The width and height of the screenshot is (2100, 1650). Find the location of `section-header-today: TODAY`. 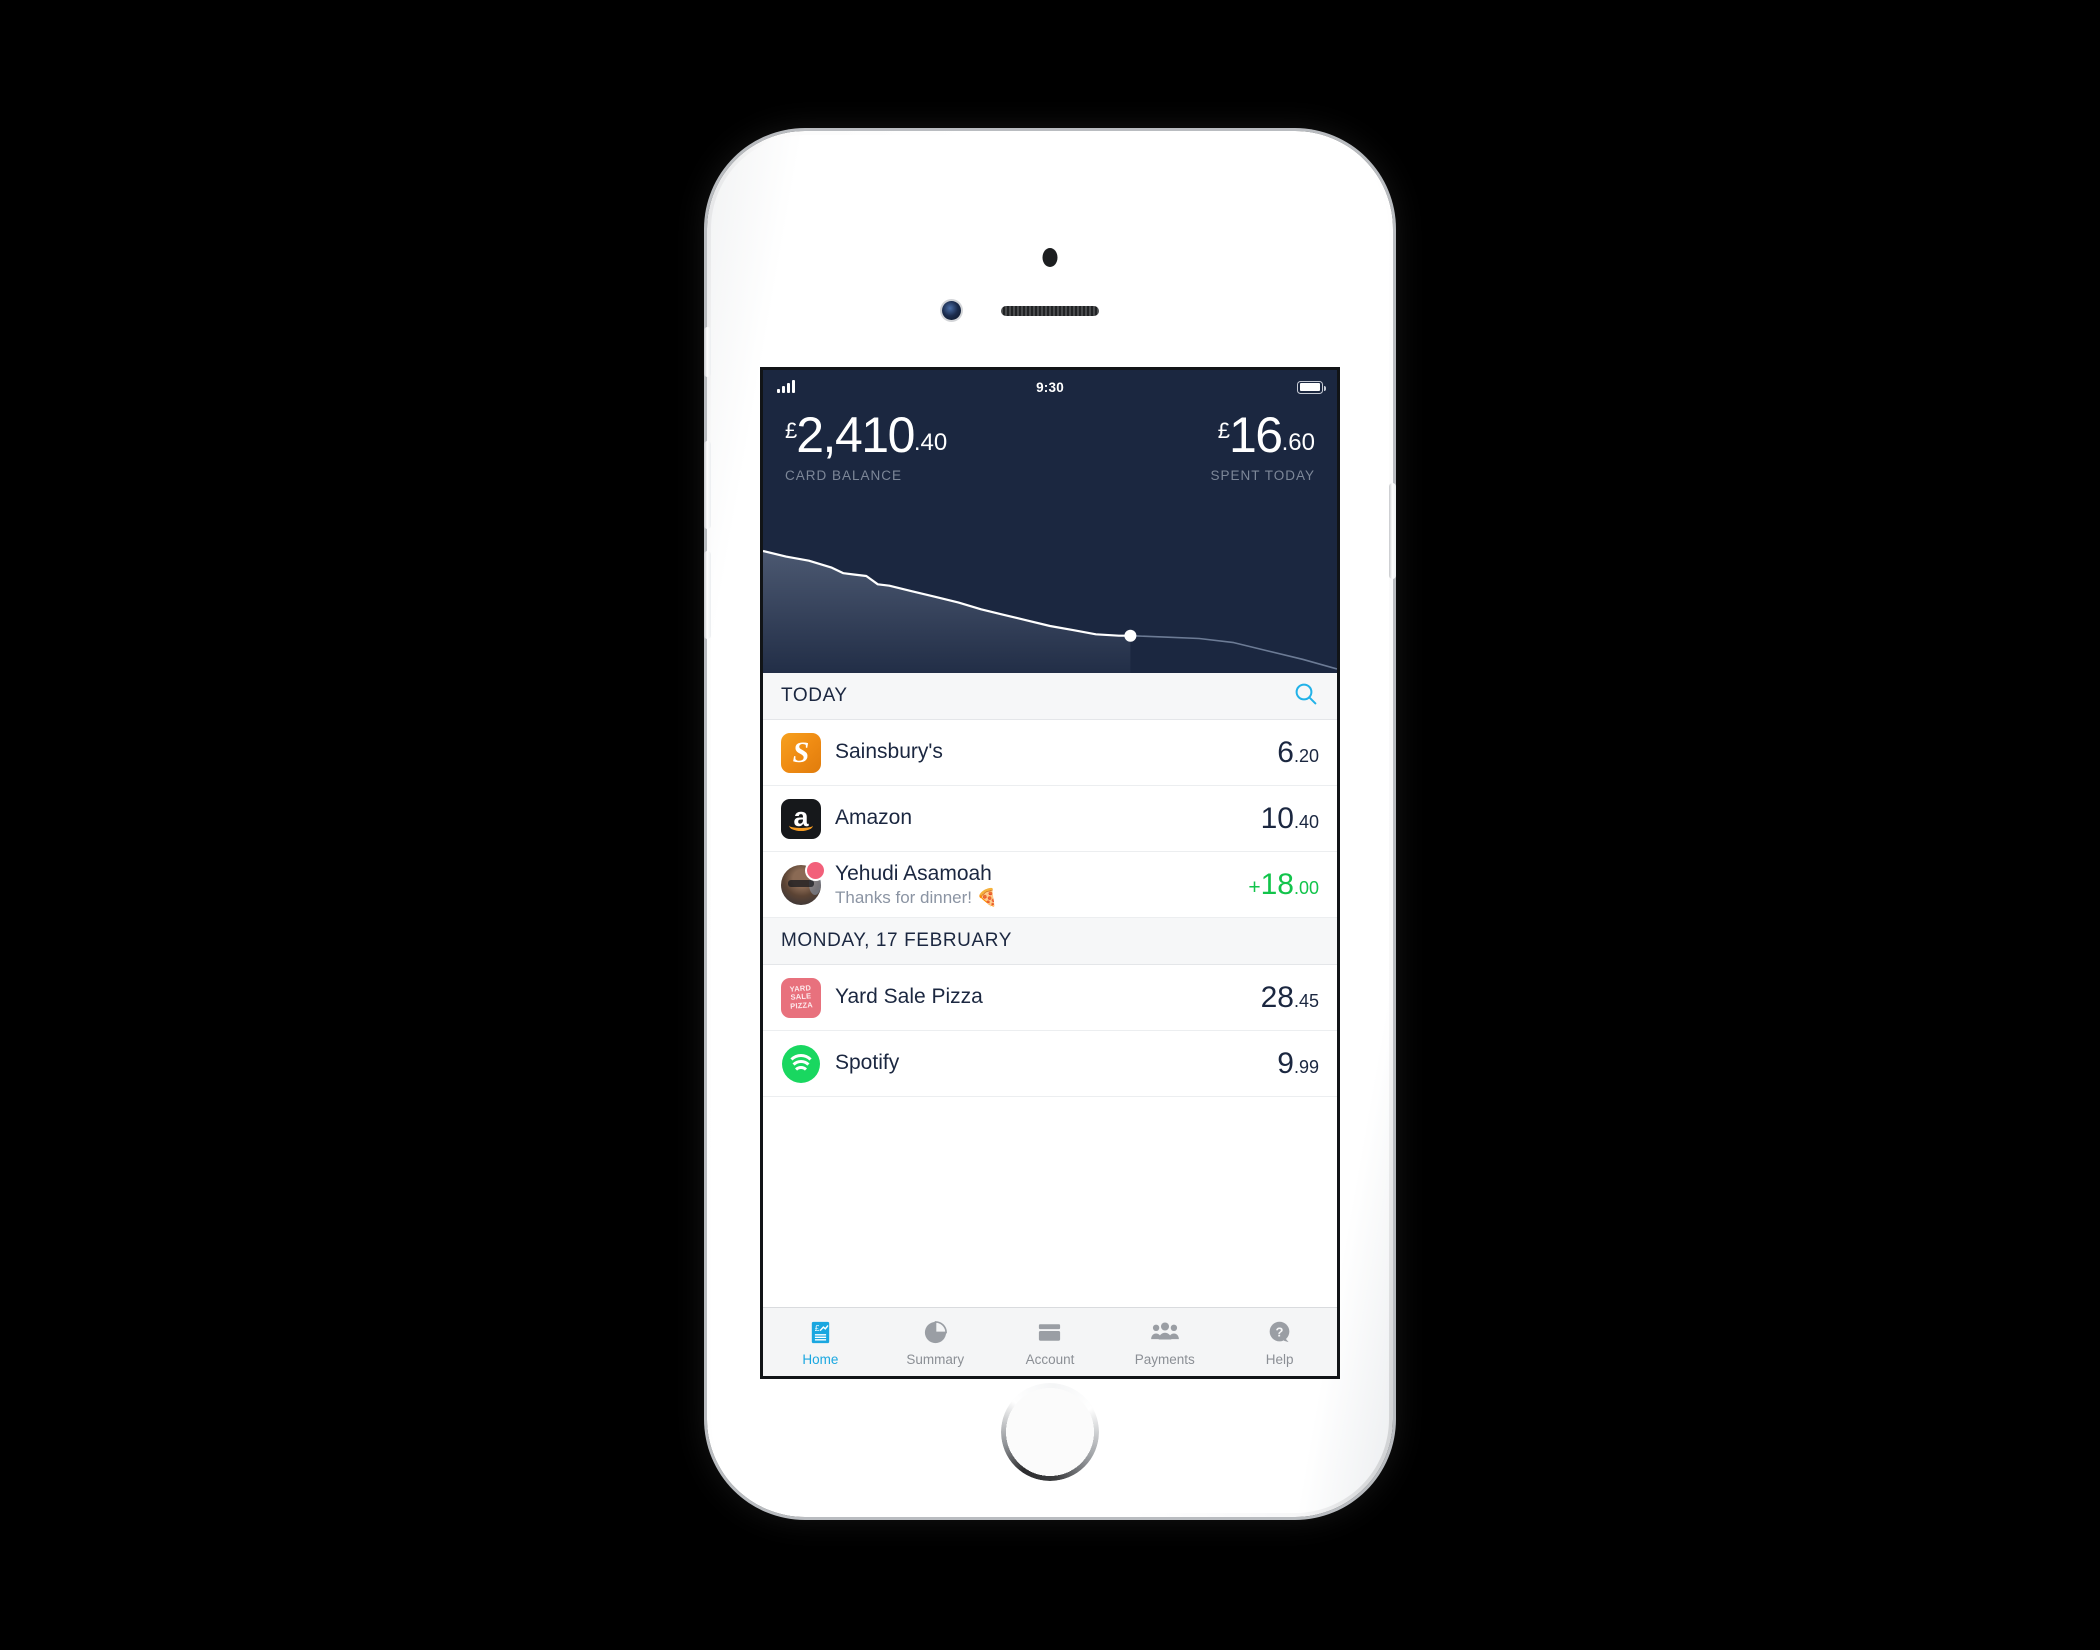

section-header-today: TODAY is located at coordinates (1050, 696).